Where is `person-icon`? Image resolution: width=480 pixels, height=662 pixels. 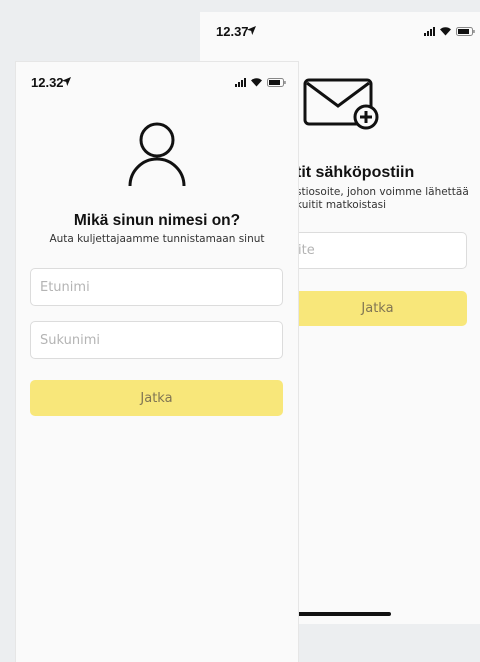
person-icon is located at coordinates (157, 157).